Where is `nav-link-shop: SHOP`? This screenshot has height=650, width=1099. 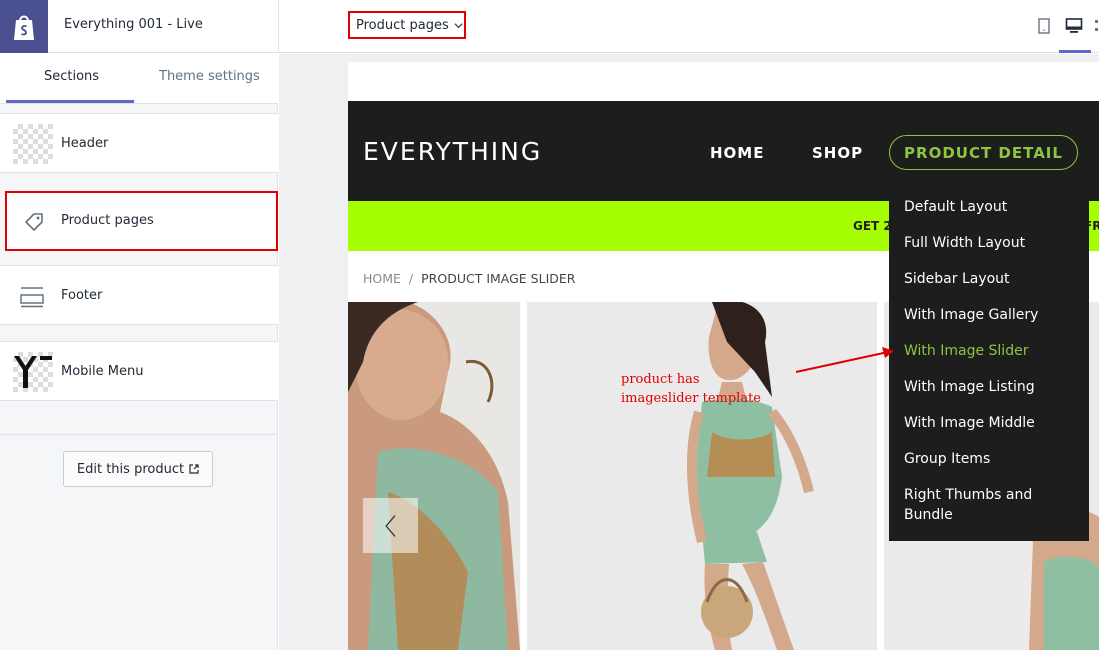 nav-link-shop: SHOP is located at coordinates (837, 153).